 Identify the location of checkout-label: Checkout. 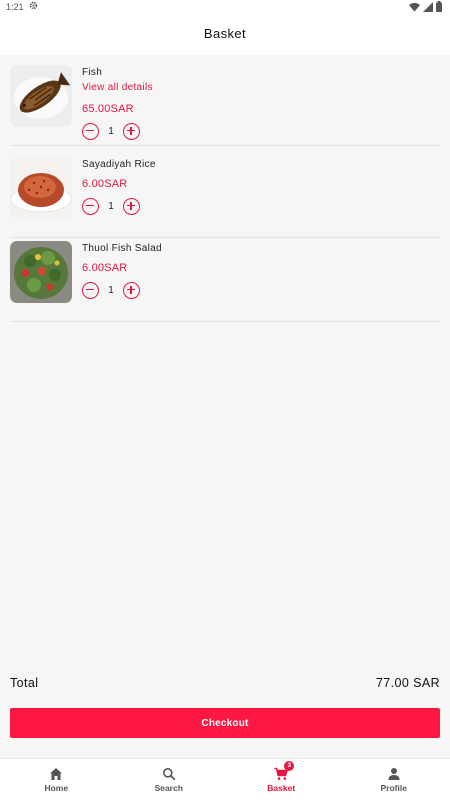
(225, 723).